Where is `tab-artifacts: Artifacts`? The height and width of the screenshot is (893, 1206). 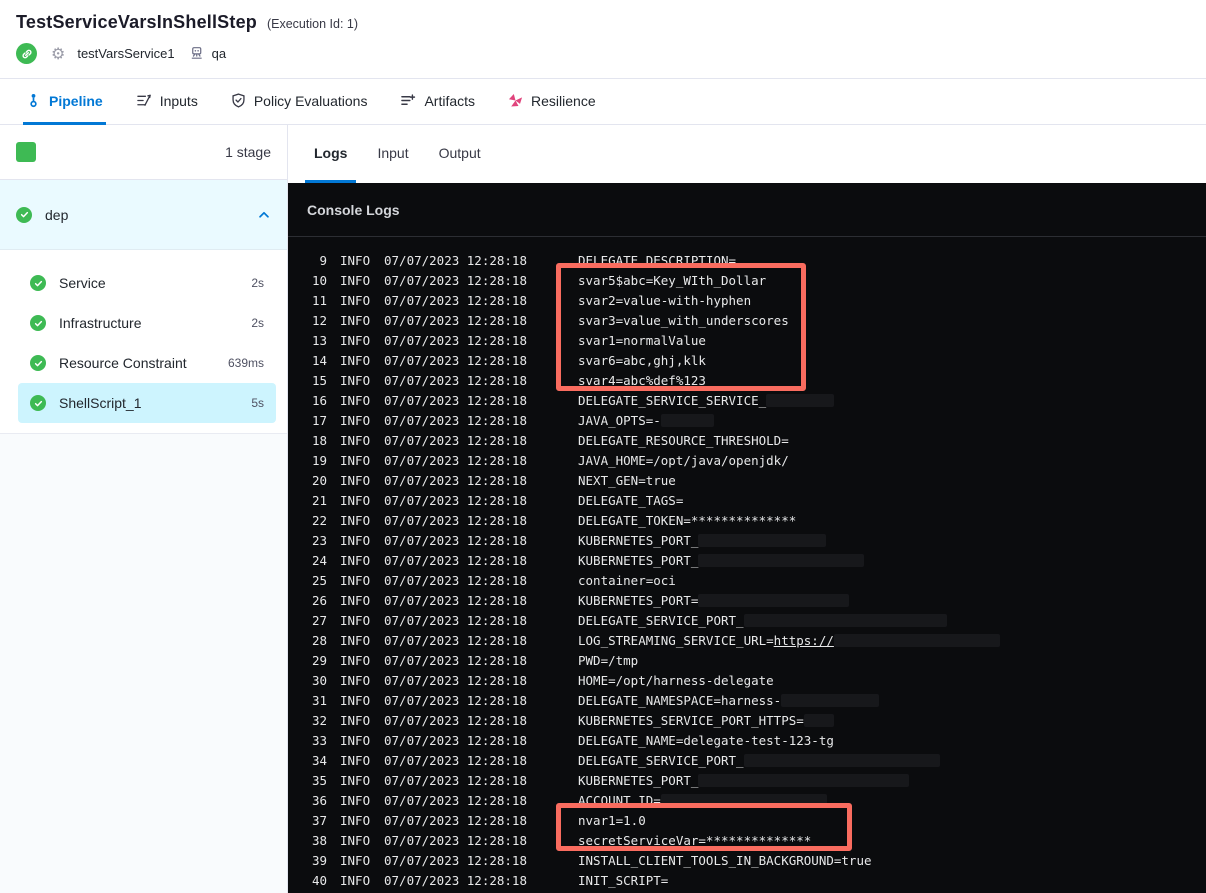
tab-artifacts: Artifacts is located at coordinates (437, 102).